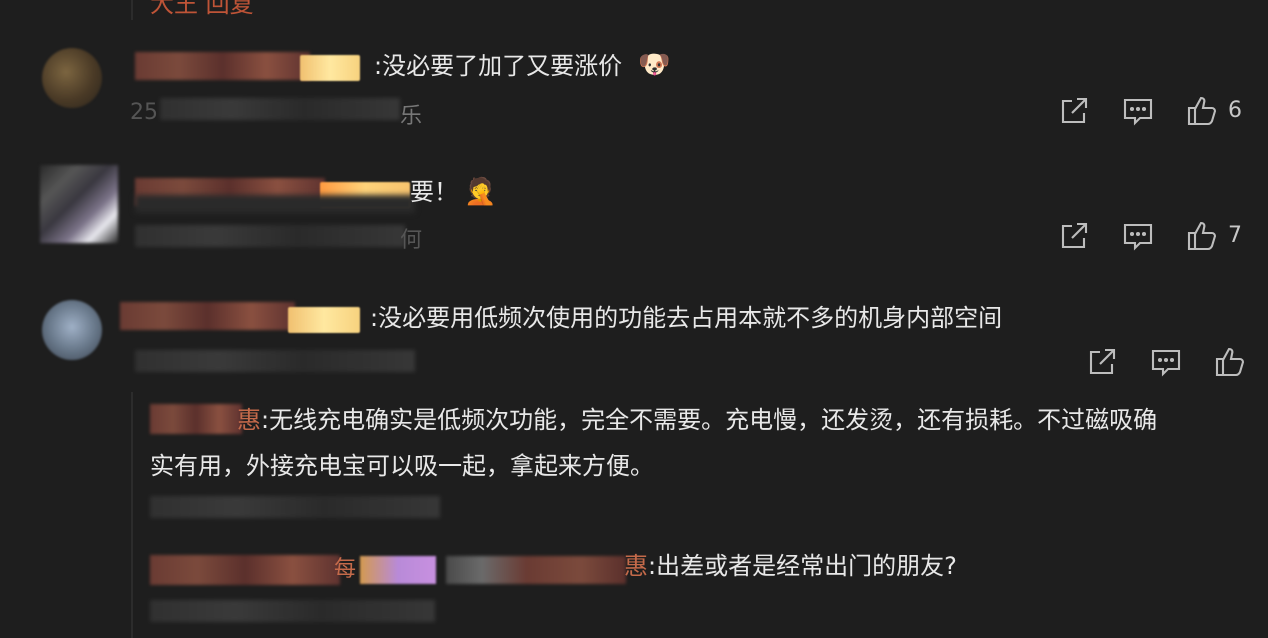 Image resolution: width=1268 pixels, height=638 pixels. Describe the element at coordinates (654, 65) in the screenshot. I see `doge-emoji: 🐶` at that location.